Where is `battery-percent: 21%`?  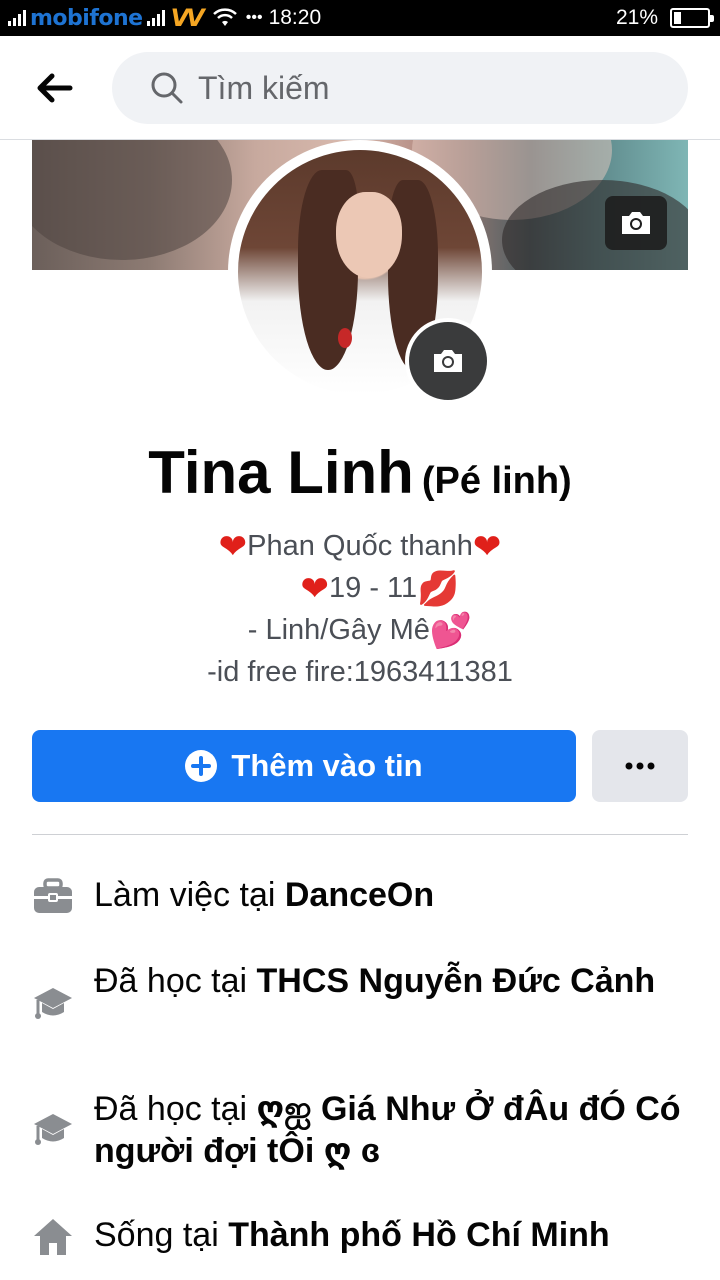 battery-percent: 21% is located at coordinates (636, 17).